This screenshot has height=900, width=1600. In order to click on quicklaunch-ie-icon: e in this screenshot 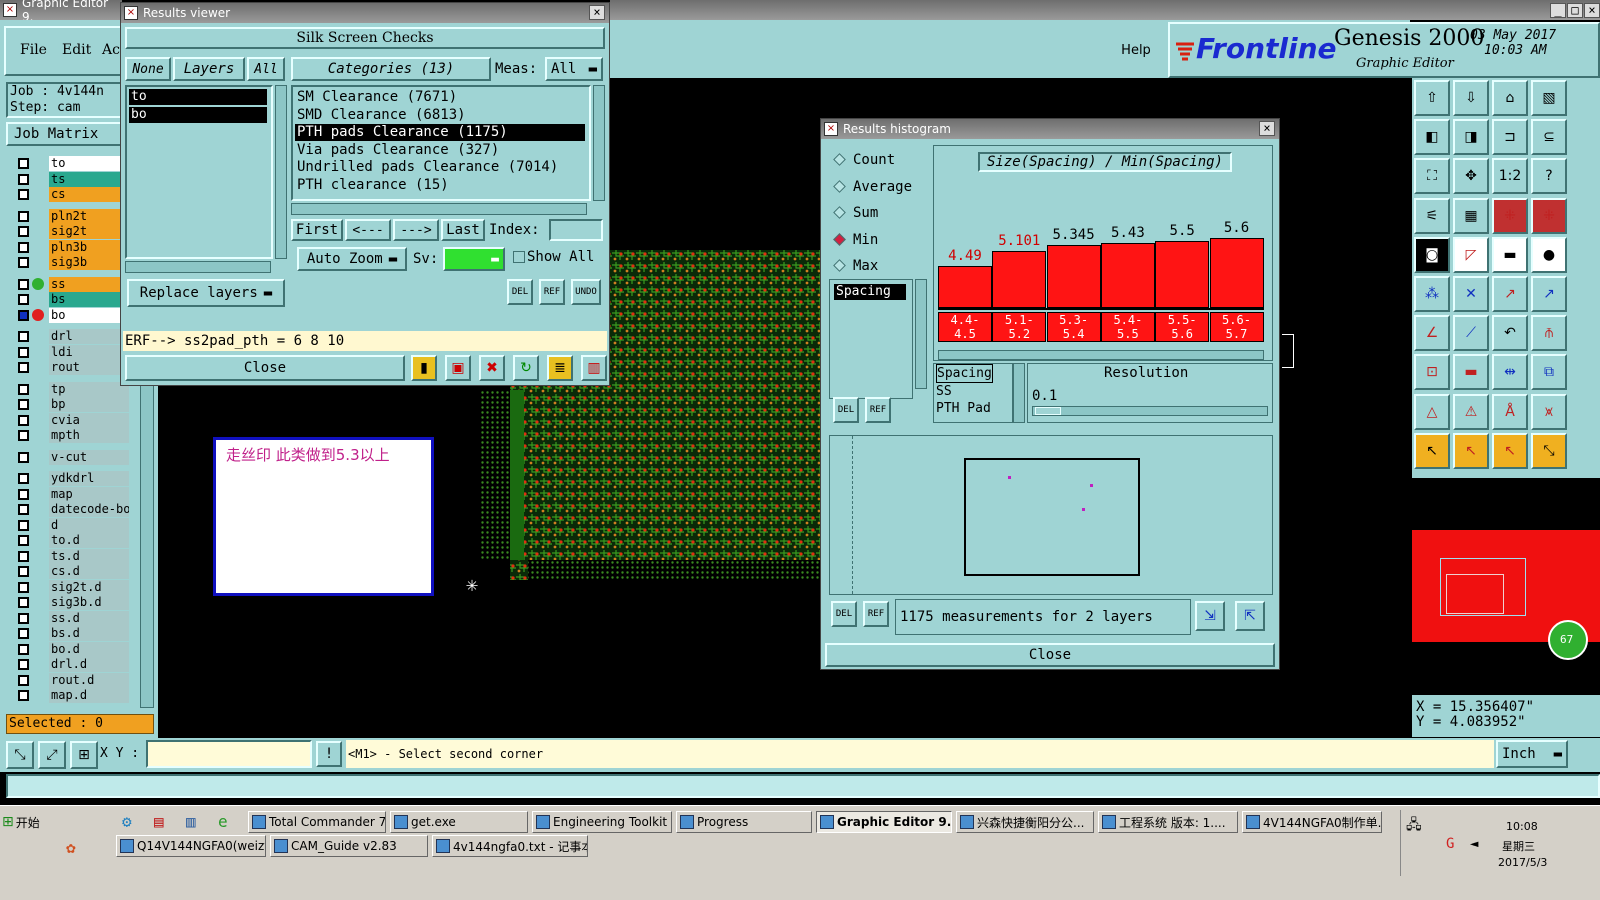, I will do `click(223, 821)`.